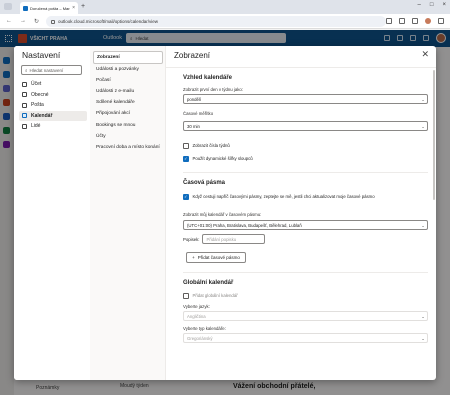 Image resolution: width=450 pixels, height=395 pixels. Describe the element at coordinates (225, 7) in the screenshot. I see `browser-tabstrip: Doručená pošta – Marek Anton × + – □ ×` at that location.